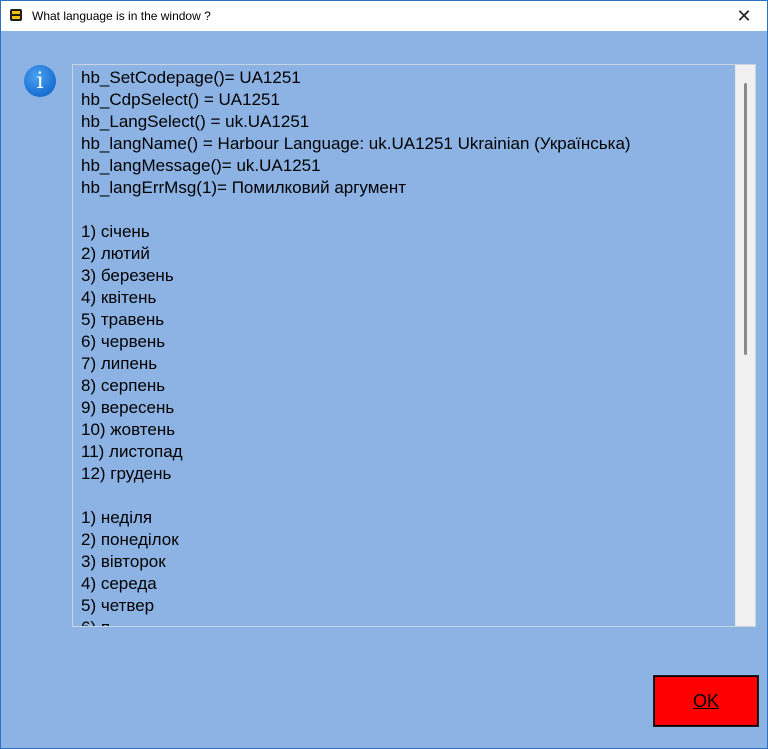 This screenshot has width=768, height=749. What do you see at coordinates (16, 15) in the screenshot?
I see `app-icon` at bounding box center [16, 15].